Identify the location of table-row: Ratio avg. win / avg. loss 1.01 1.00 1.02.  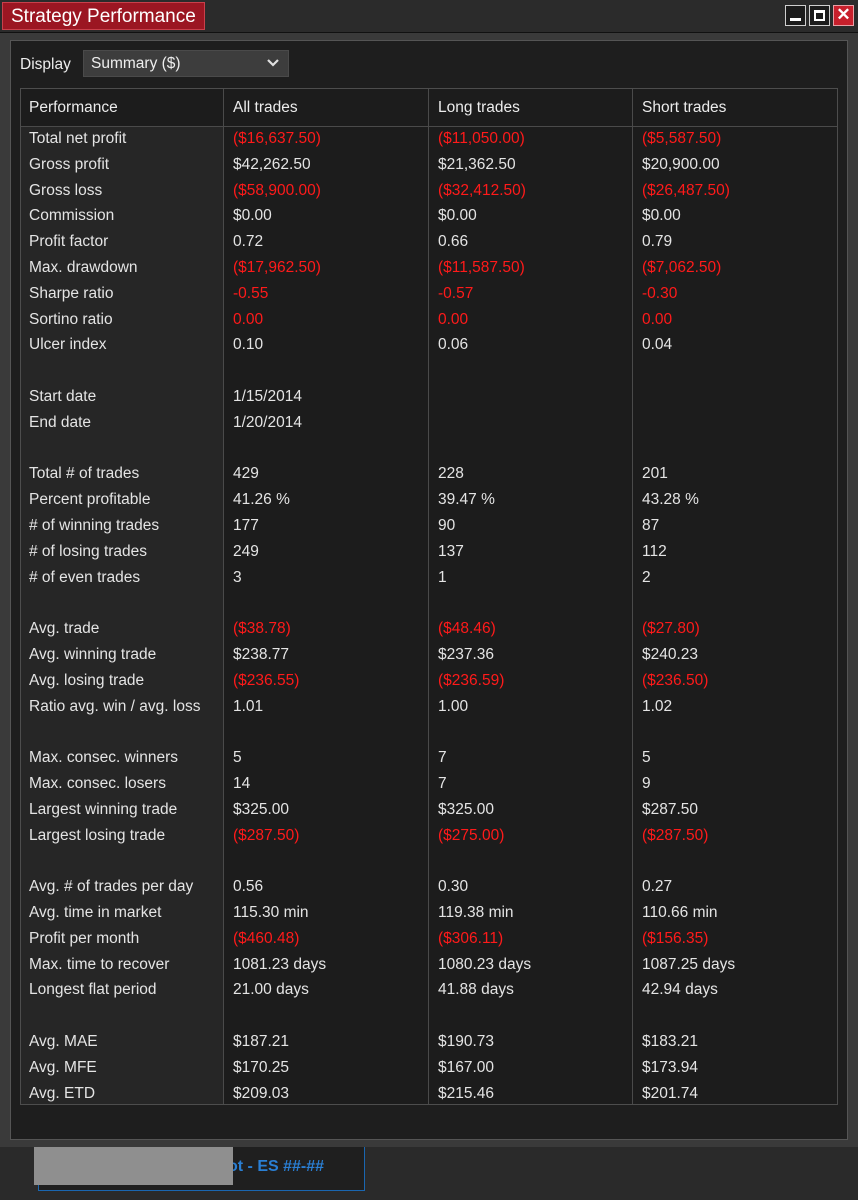
(429, 707).